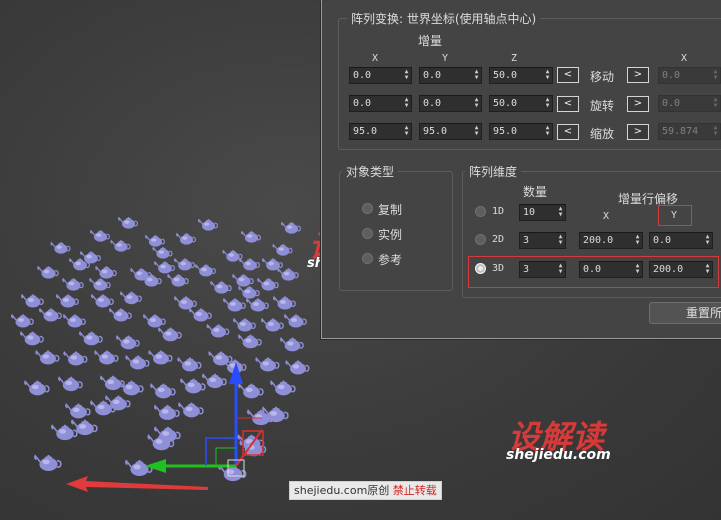 Image resolution: width=721 pixels, height=520 pixels. What do you see at coordinates (445, 58) in the screenshot?
I see `col-y-label: Y` at bounding box center [445, 58].